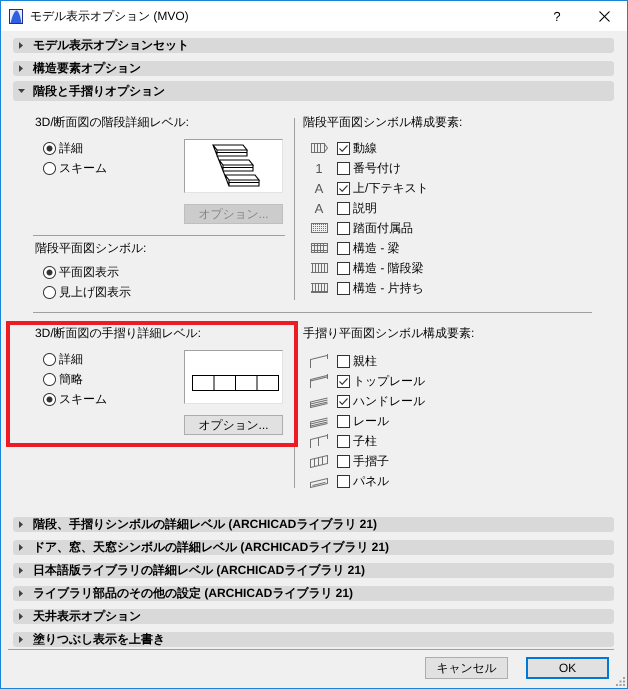  I want to click on checkbox-label: 構造 - 梁, so click(376, 248).